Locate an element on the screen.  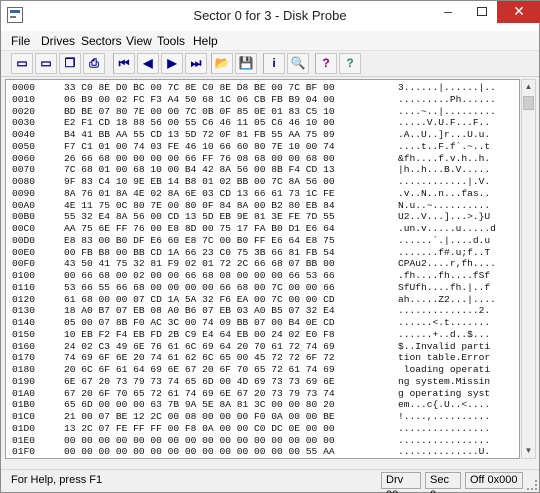
row-offset: 0080 is located at coordinates (24, 181).